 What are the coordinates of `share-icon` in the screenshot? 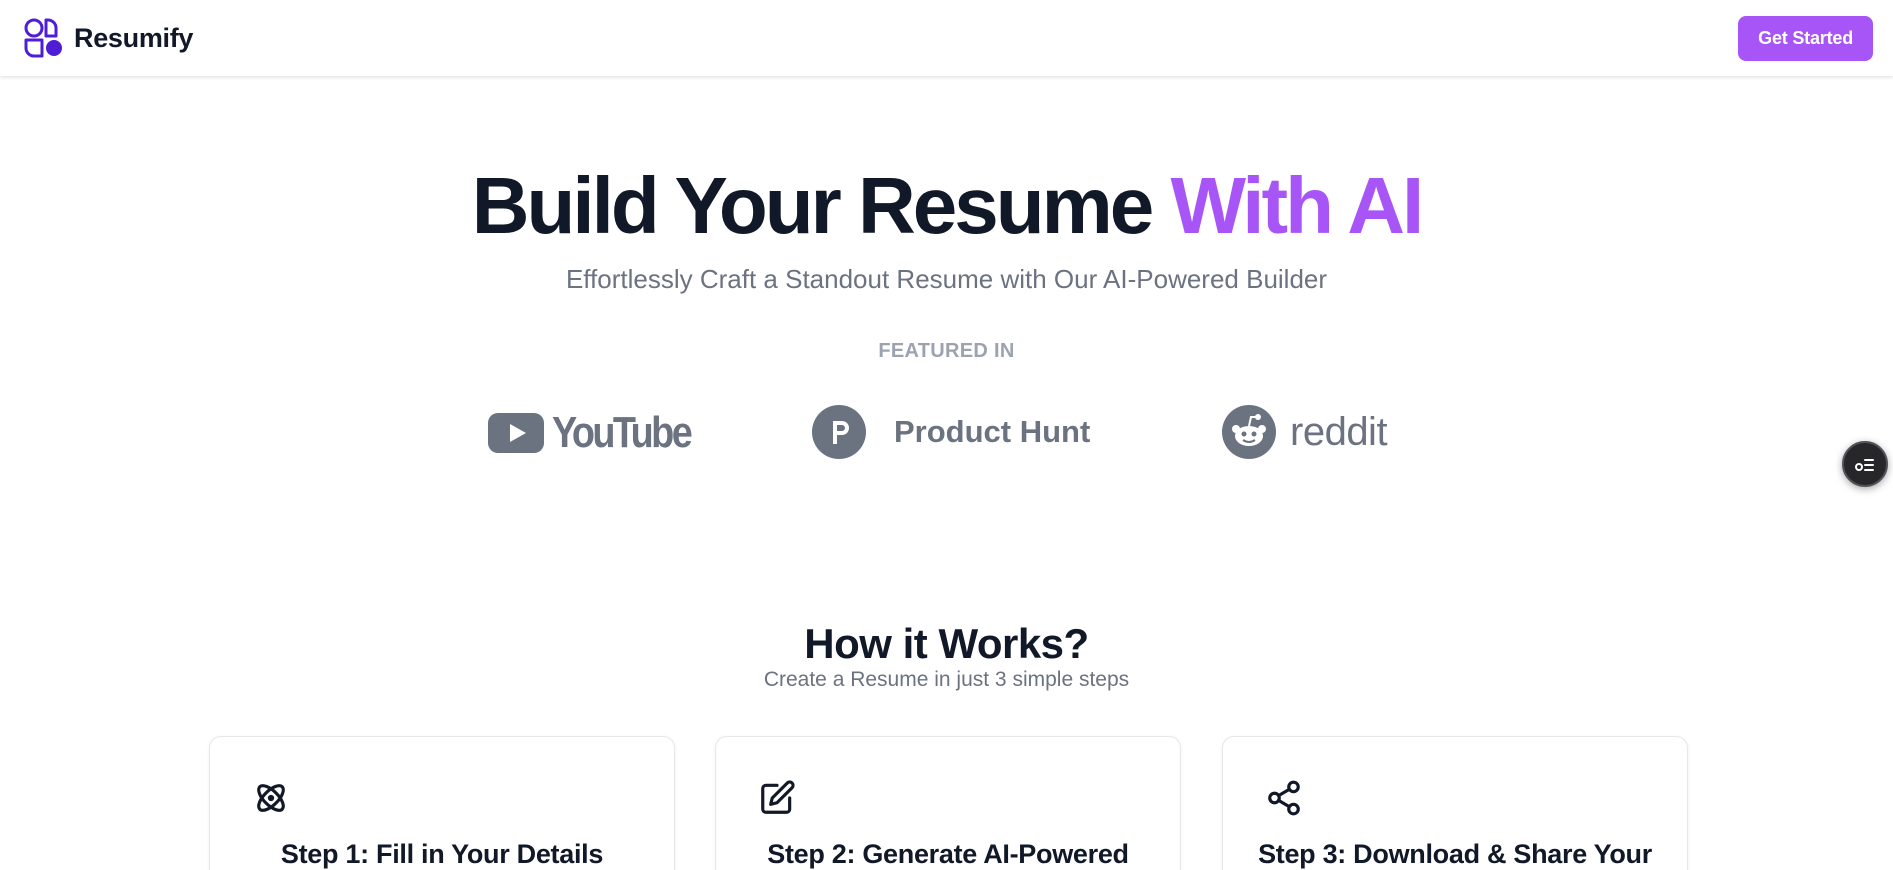 It's located at (1284, 798).